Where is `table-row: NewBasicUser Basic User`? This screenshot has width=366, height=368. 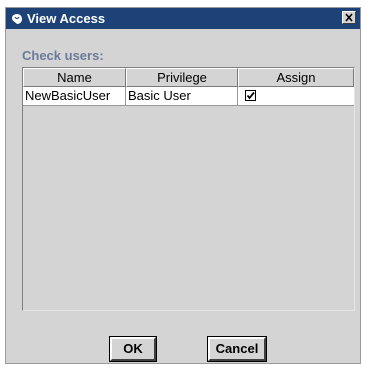
table-row: NewBasicUser Basic User is located at coordinates (188, 96).